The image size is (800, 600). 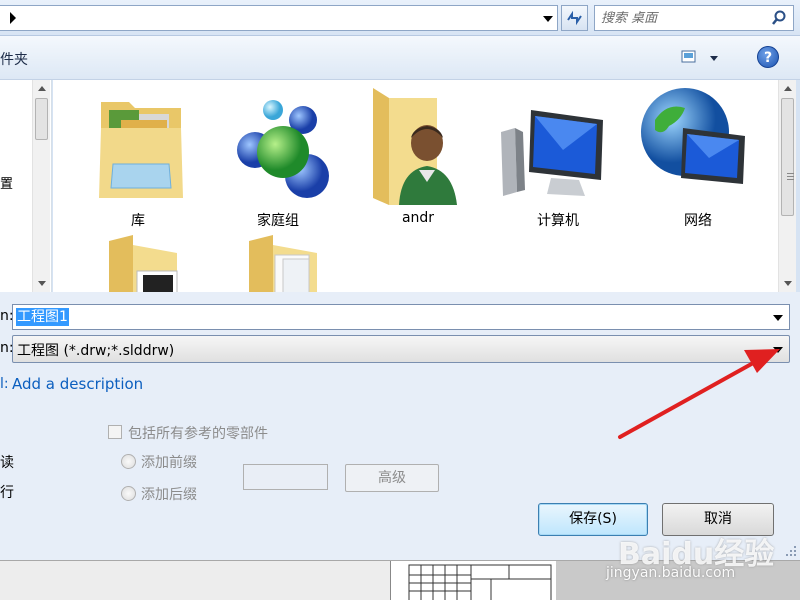 I want to click on scroll-grip-icon, so click(x=790, y=173).